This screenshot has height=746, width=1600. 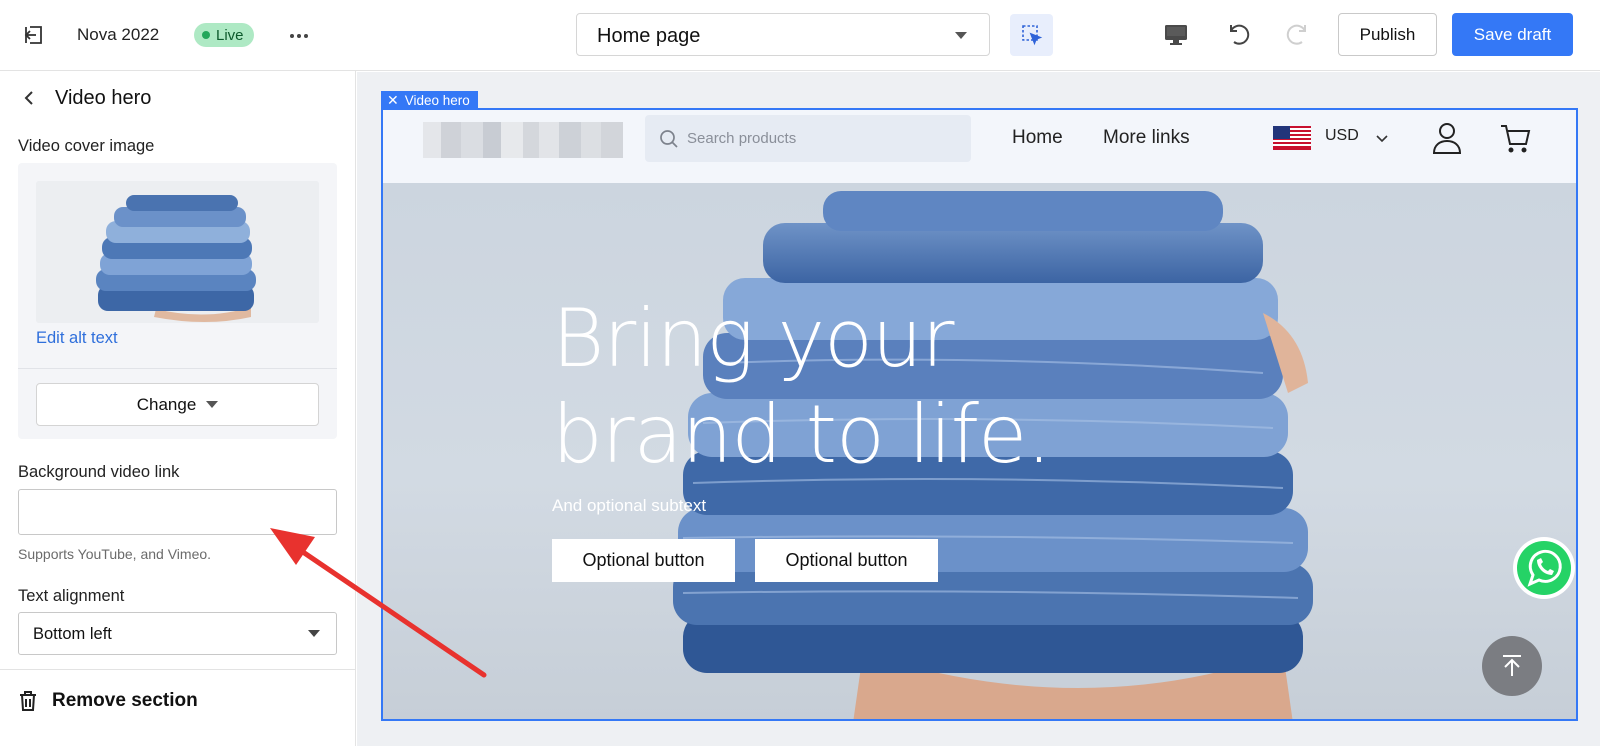 I want to click on exit-icon, so click(x=34, y=35).